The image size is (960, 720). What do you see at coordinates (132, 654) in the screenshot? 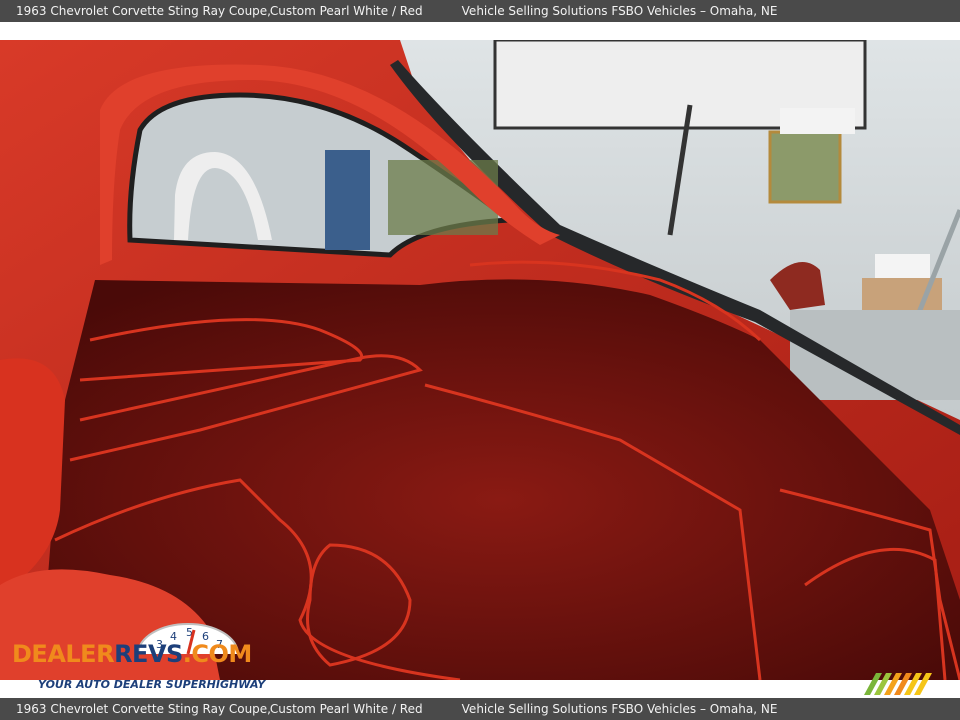
I see `dealerrevs-logo-text: DEALERREVS.COM` at bounding box center [132, 654].